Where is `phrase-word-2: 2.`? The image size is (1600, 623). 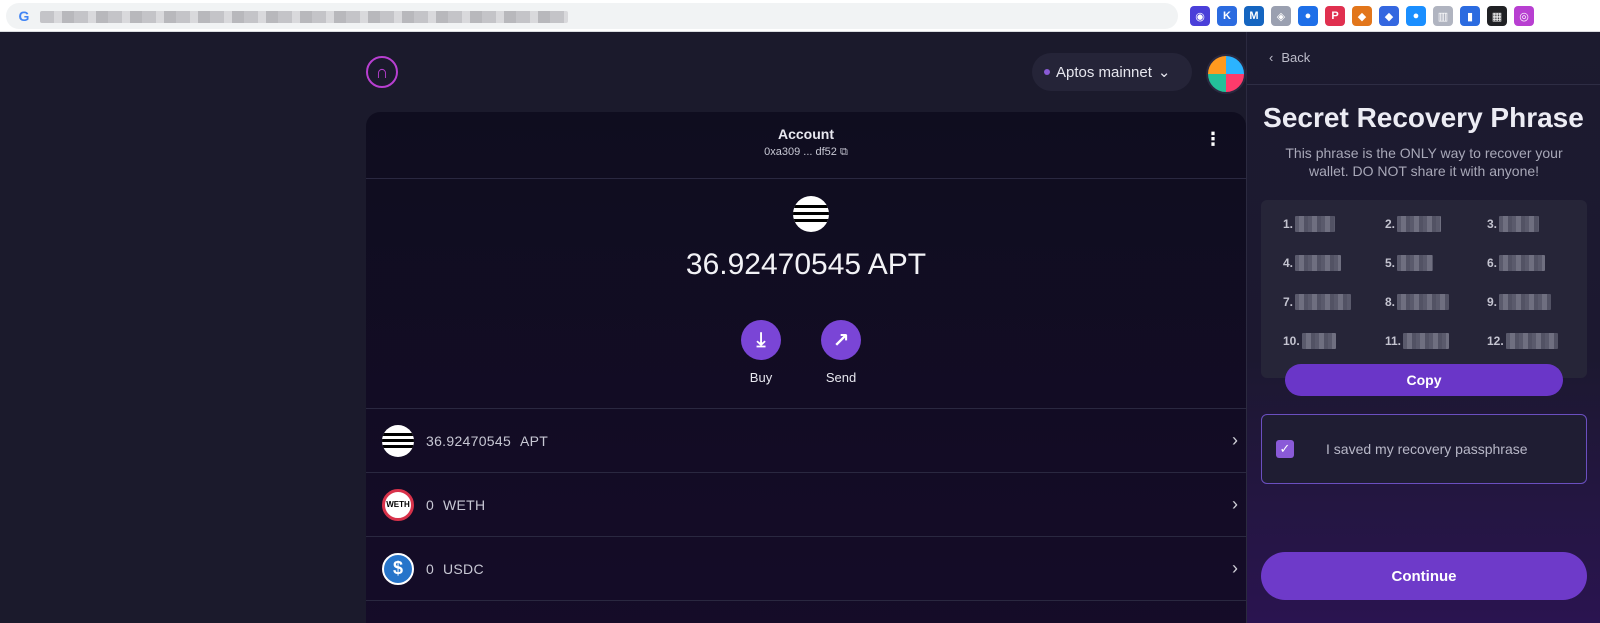
phrase-word-2: 2. is located at coordinates (1413, 224).